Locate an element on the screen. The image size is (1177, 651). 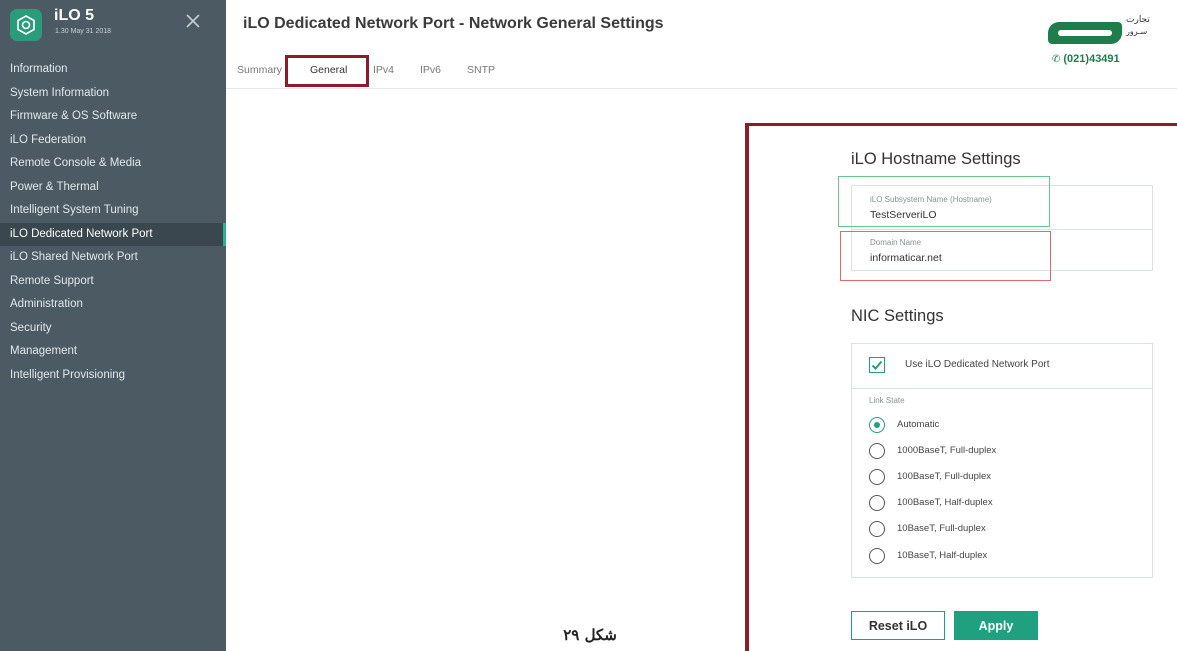
radio-label-100baset-full: 100BaseT, Full-duplex is located at coordinates (944, 476).